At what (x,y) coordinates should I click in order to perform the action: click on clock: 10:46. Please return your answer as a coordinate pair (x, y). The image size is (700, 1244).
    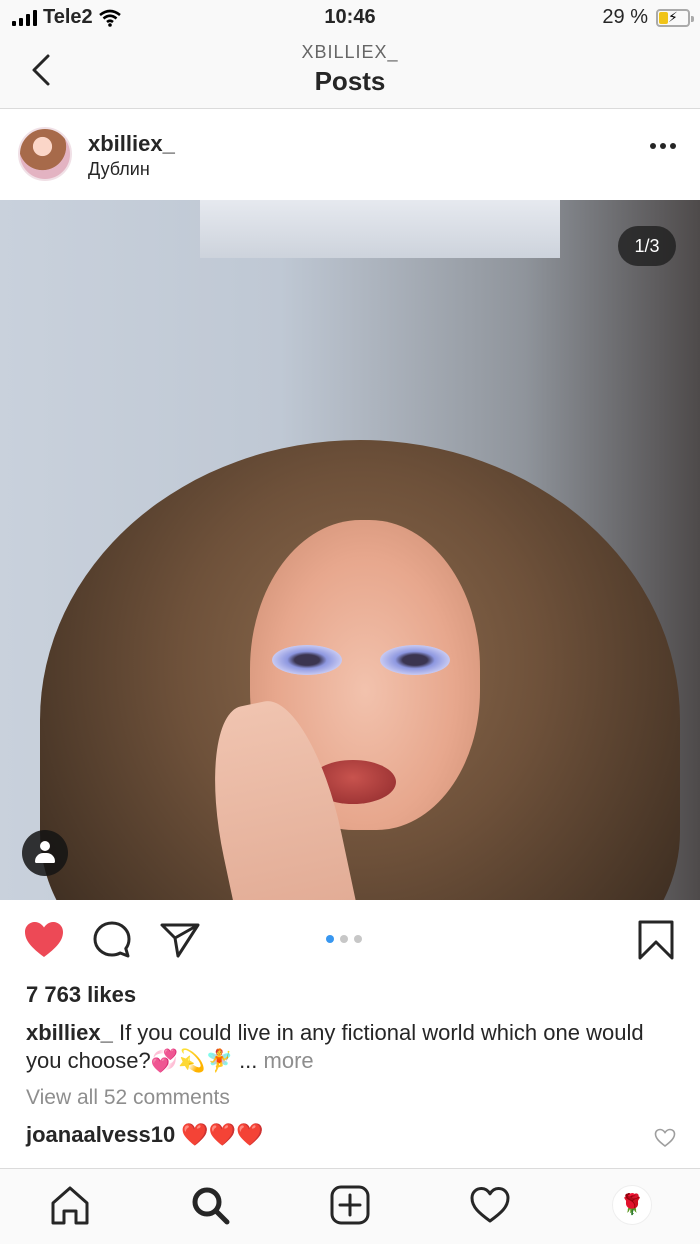
    Looking at the image, I should click on (350, 17).